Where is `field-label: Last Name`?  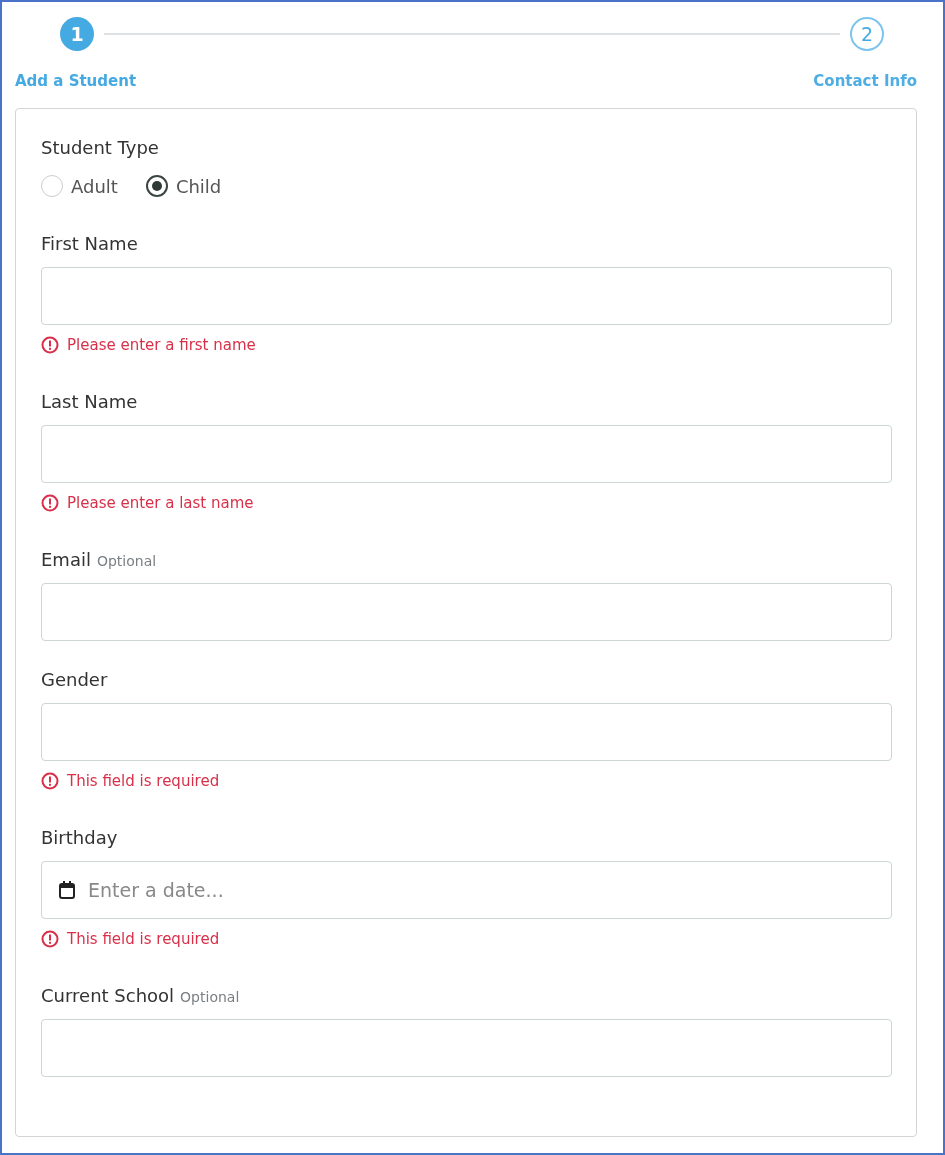 field-label: Last Name is located at coordinates (89, 402).